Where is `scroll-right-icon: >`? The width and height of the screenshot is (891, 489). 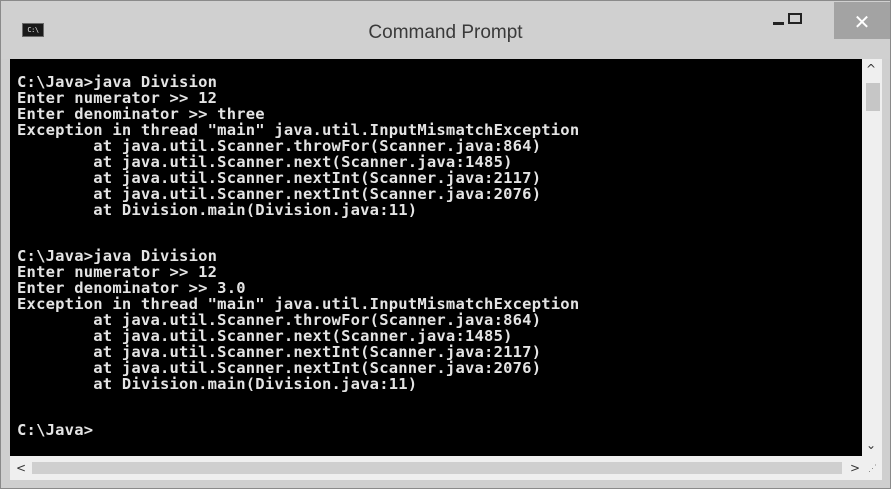
scroll-right-icon: > is located at coordinates (855, 468).